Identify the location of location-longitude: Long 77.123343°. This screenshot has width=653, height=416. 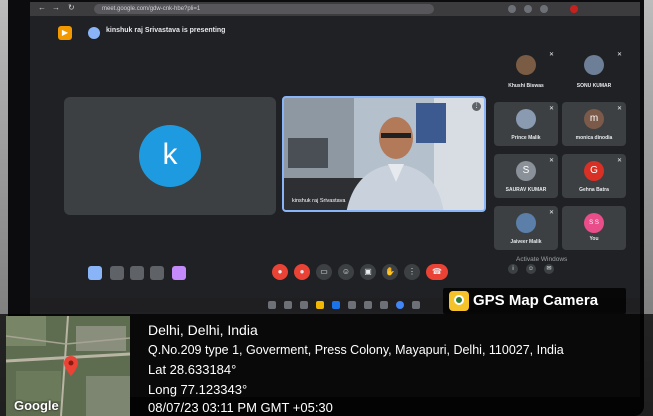
(198, 389).